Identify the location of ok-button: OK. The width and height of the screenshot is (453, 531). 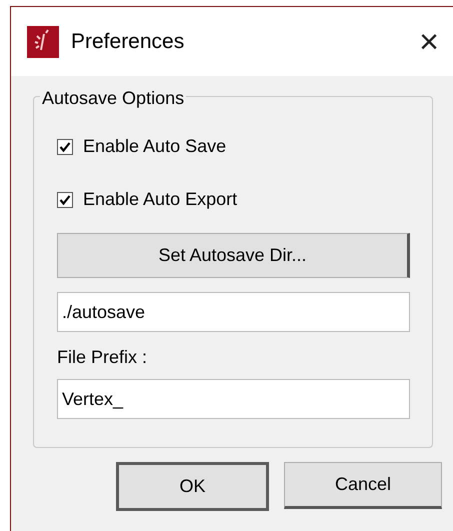
(192, 486).